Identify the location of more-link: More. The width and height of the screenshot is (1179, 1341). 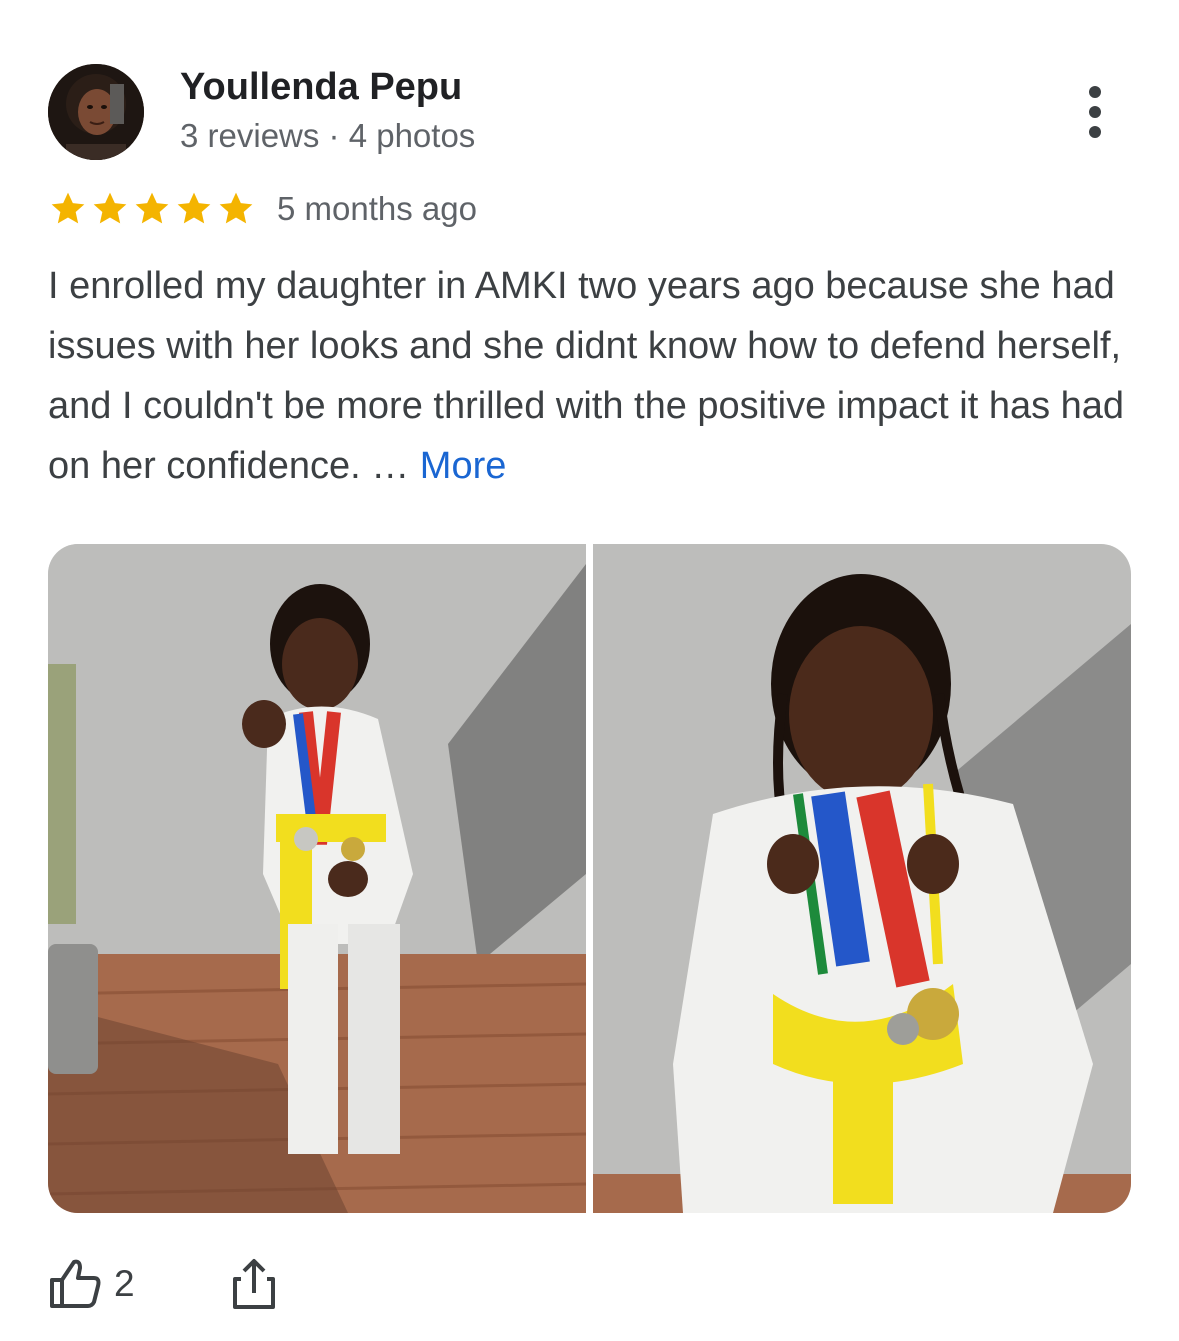
(463, 466).